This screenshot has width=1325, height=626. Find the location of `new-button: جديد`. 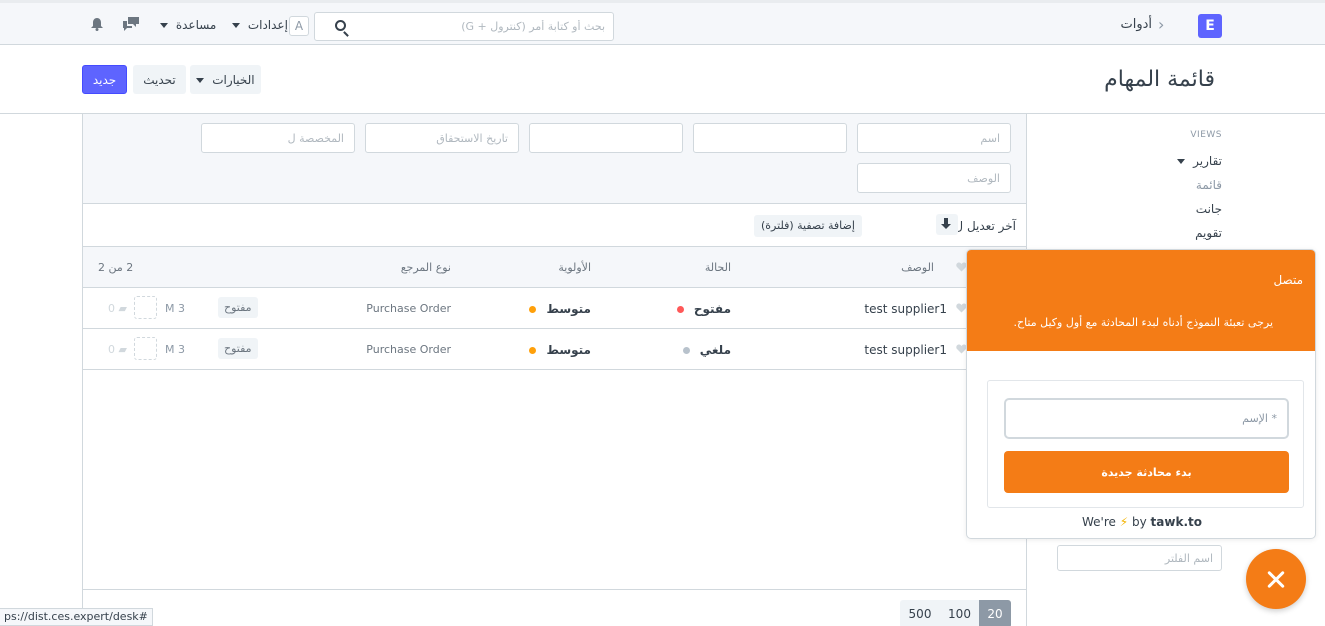

new-button: جديد is located at coordinates (104, 79).